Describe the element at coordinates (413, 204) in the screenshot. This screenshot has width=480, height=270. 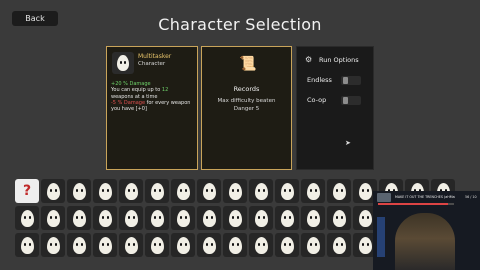
I see `follower-goal-fill` at that location.